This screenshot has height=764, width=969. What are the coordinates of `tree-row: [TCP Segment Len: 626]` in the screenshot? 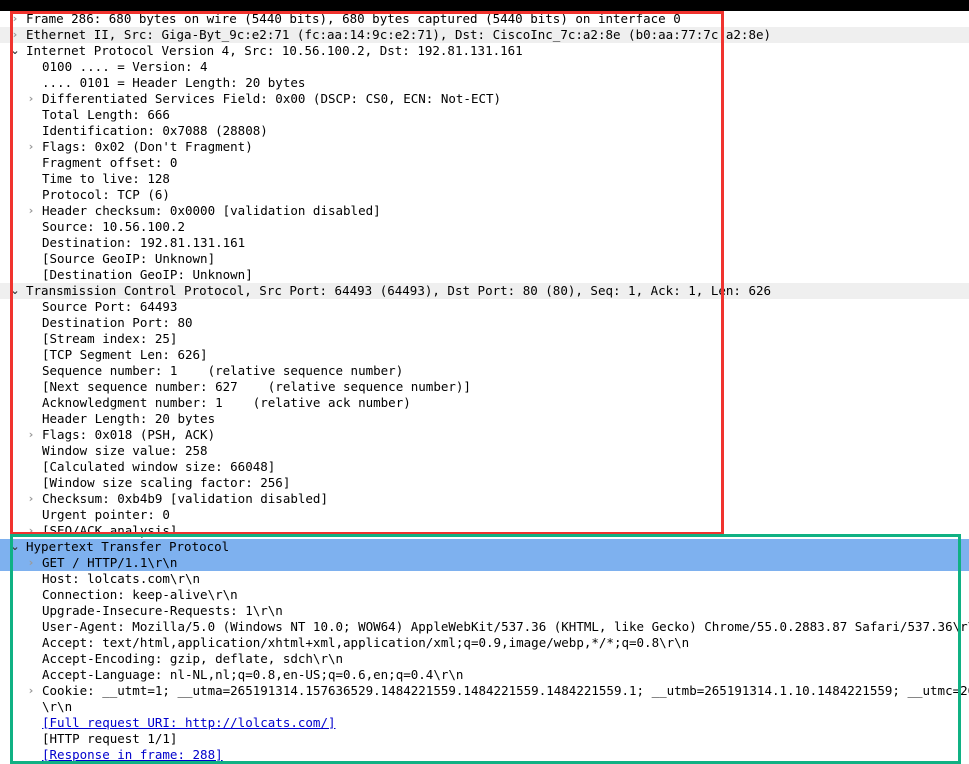 It's located at (484, 355).